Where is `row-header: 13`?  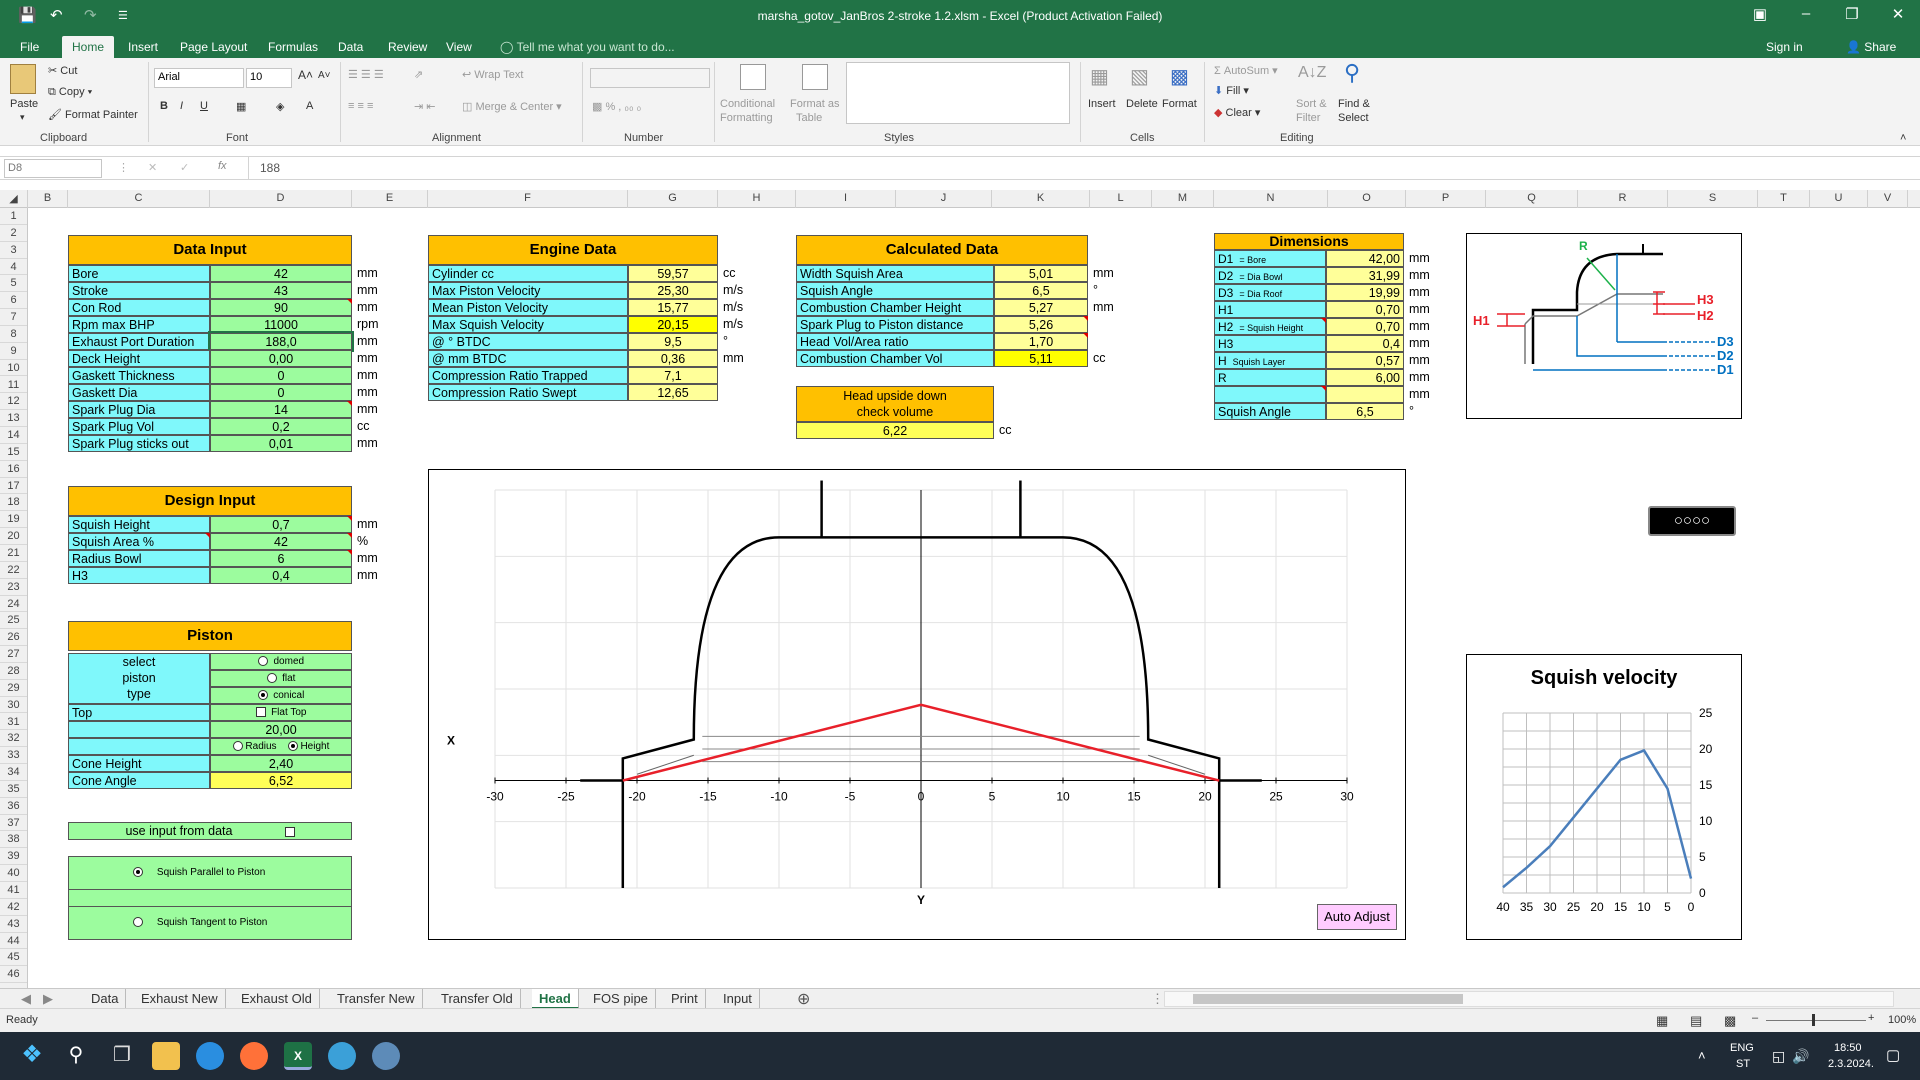 row-header: 13 is located at coordinates (13, 419).